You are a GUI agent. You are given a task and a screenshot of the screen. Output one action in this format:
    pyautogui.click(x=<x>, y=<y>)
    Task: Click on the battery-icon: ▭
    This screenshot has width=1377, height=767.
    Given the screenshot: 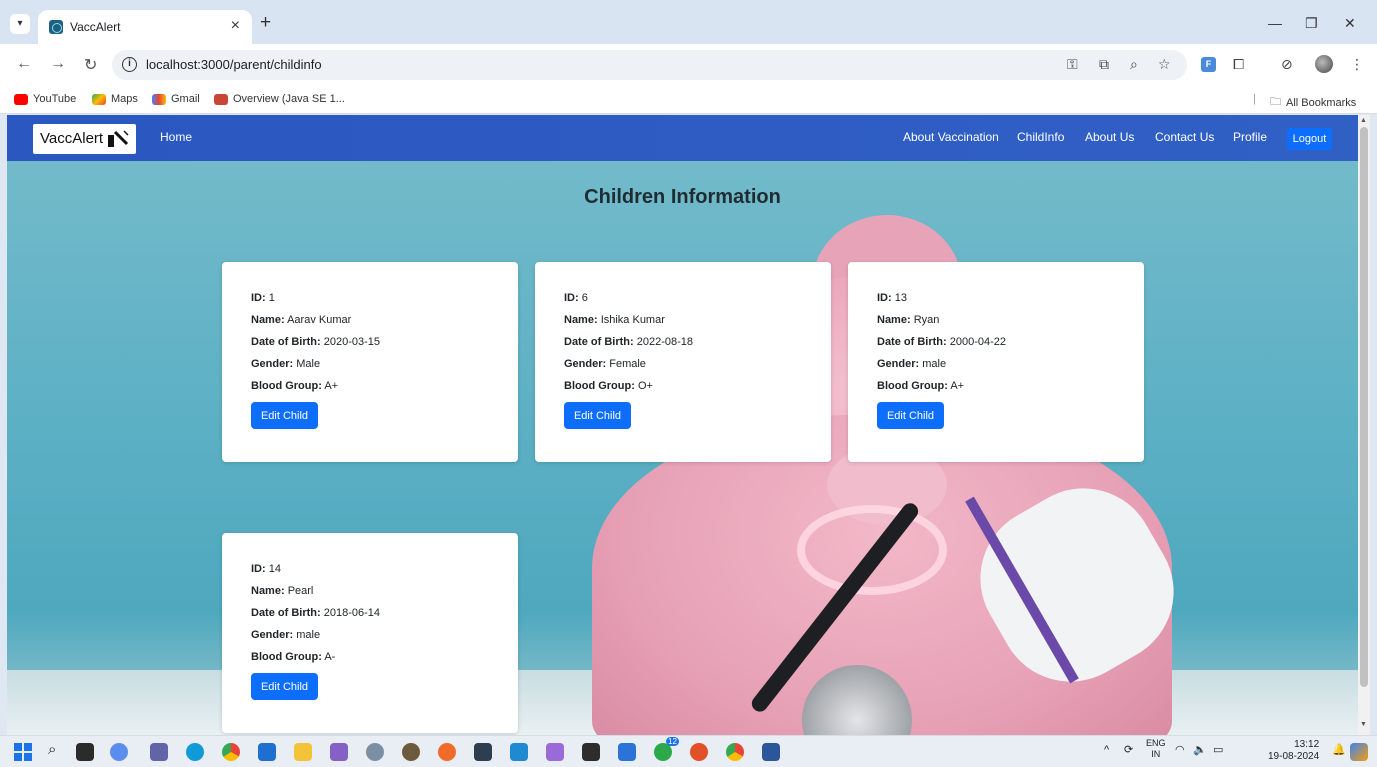 What is the action you would take?
    pyautogui.click(x=1218, y=749)
    